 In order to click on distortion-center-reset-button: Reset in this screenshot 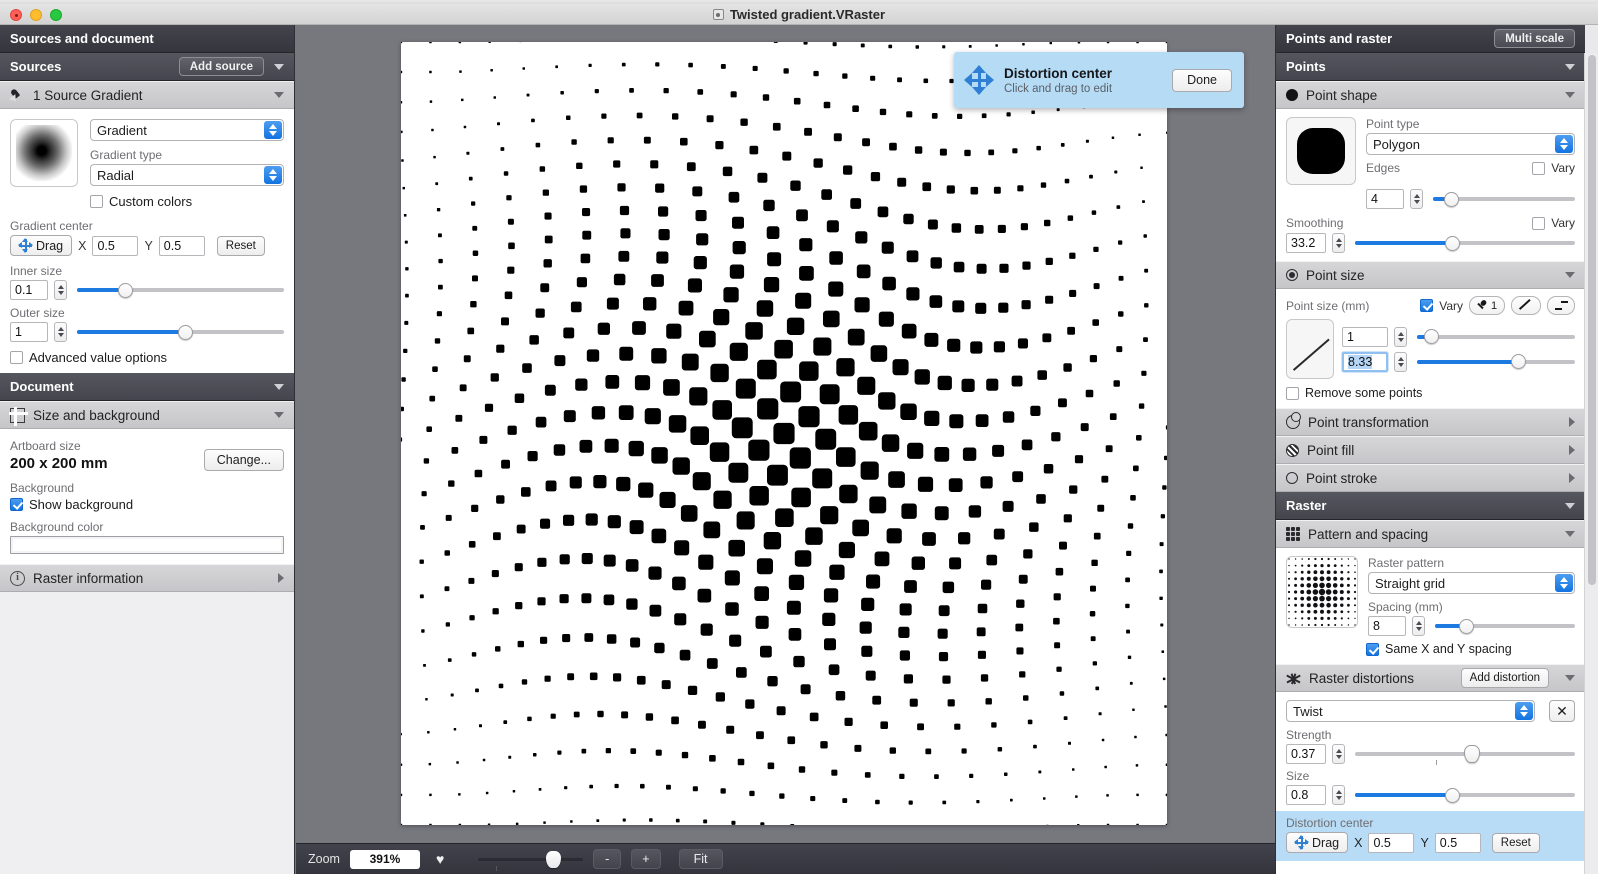, I will do `click(1515, 842)`.